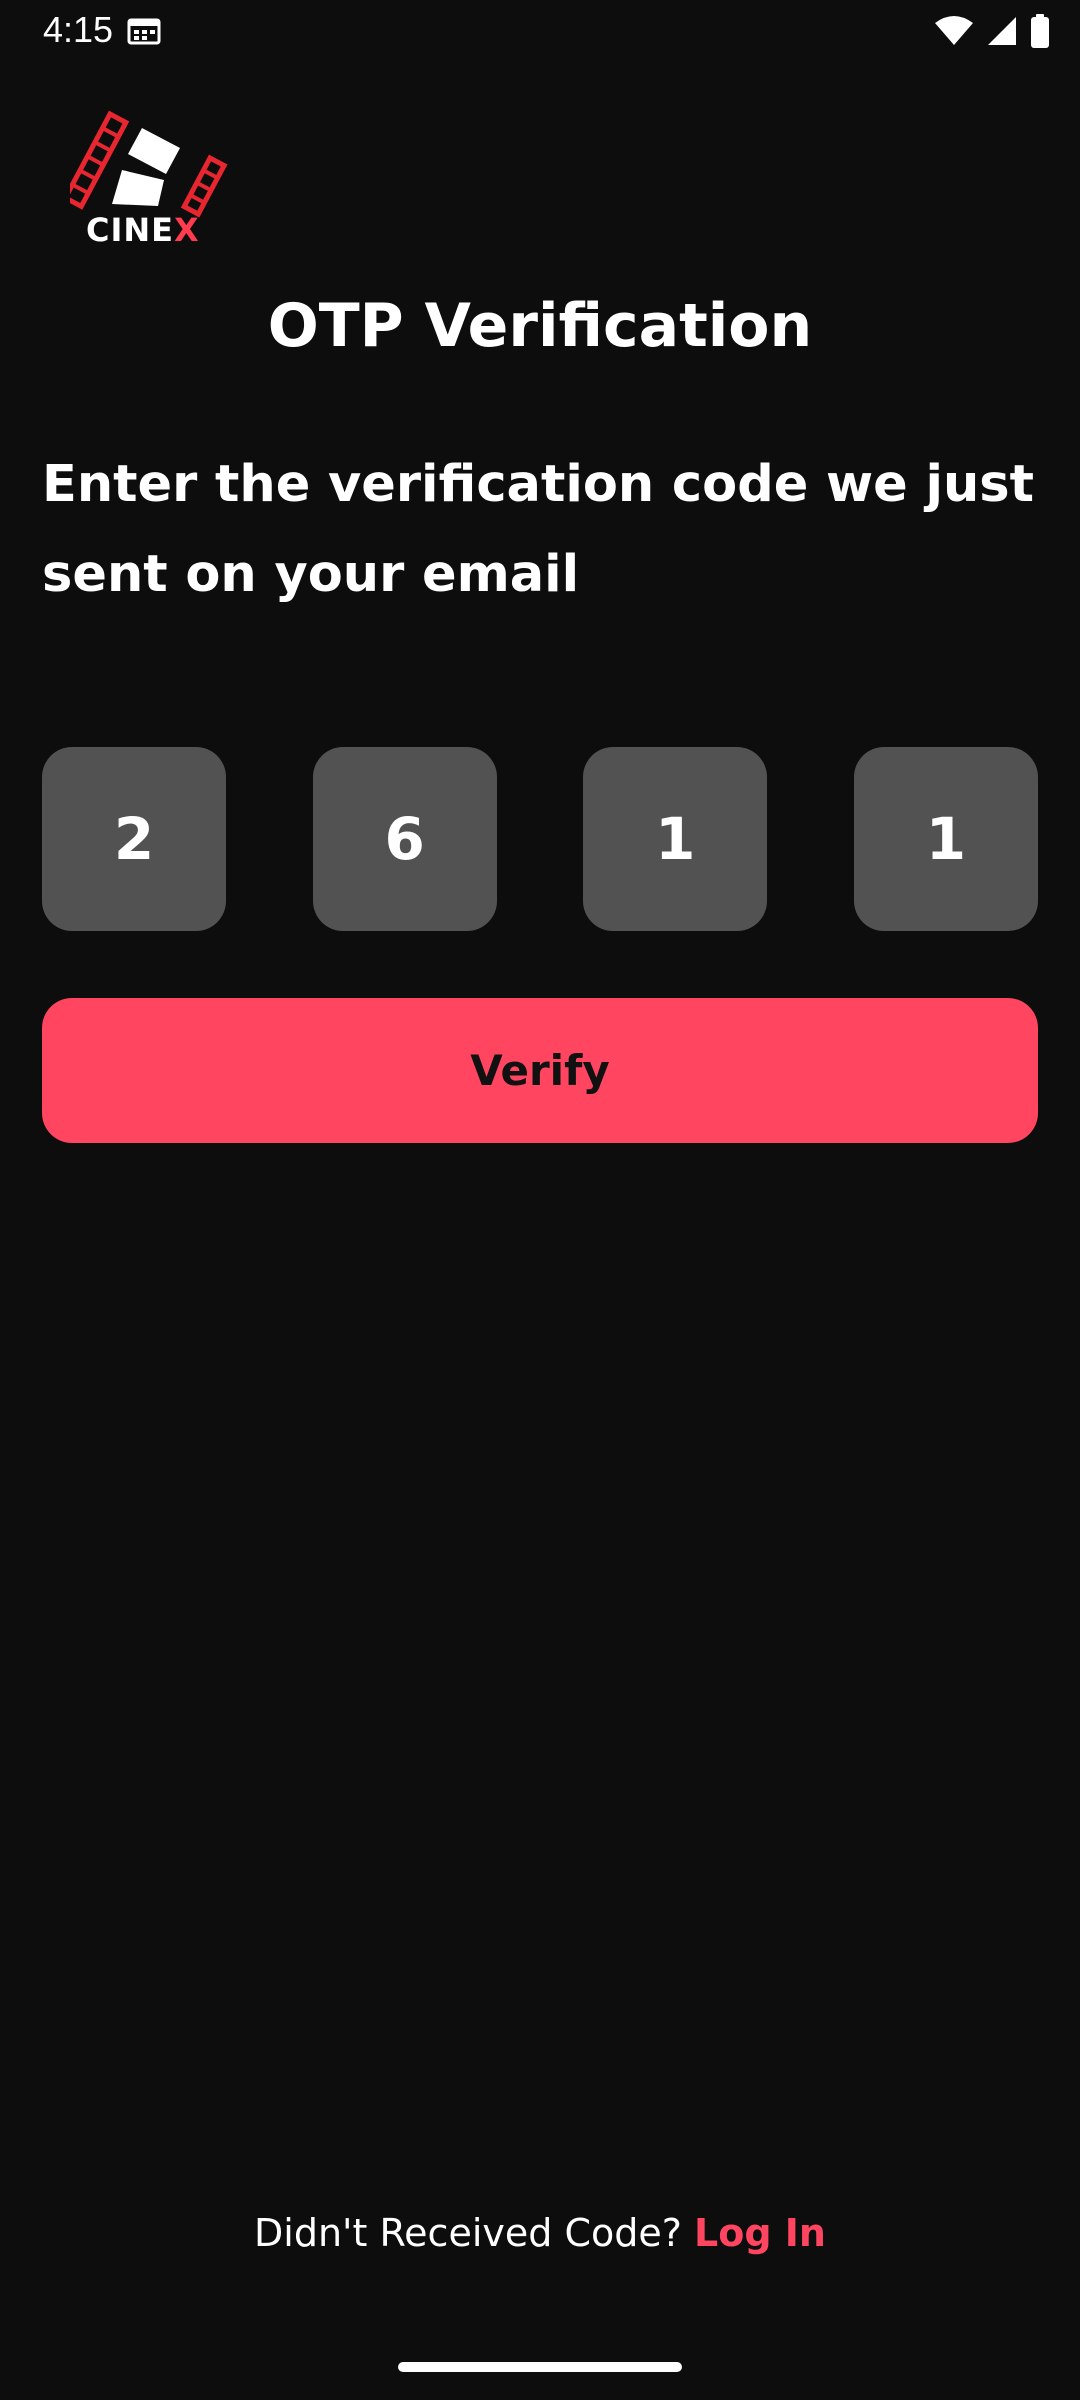 This screenshot has width=1080, height=2400. What do you see at coordinates (404, 839) in the screenshot?
I see `otp-digit-2: 6` at bounding box center [404, 839].